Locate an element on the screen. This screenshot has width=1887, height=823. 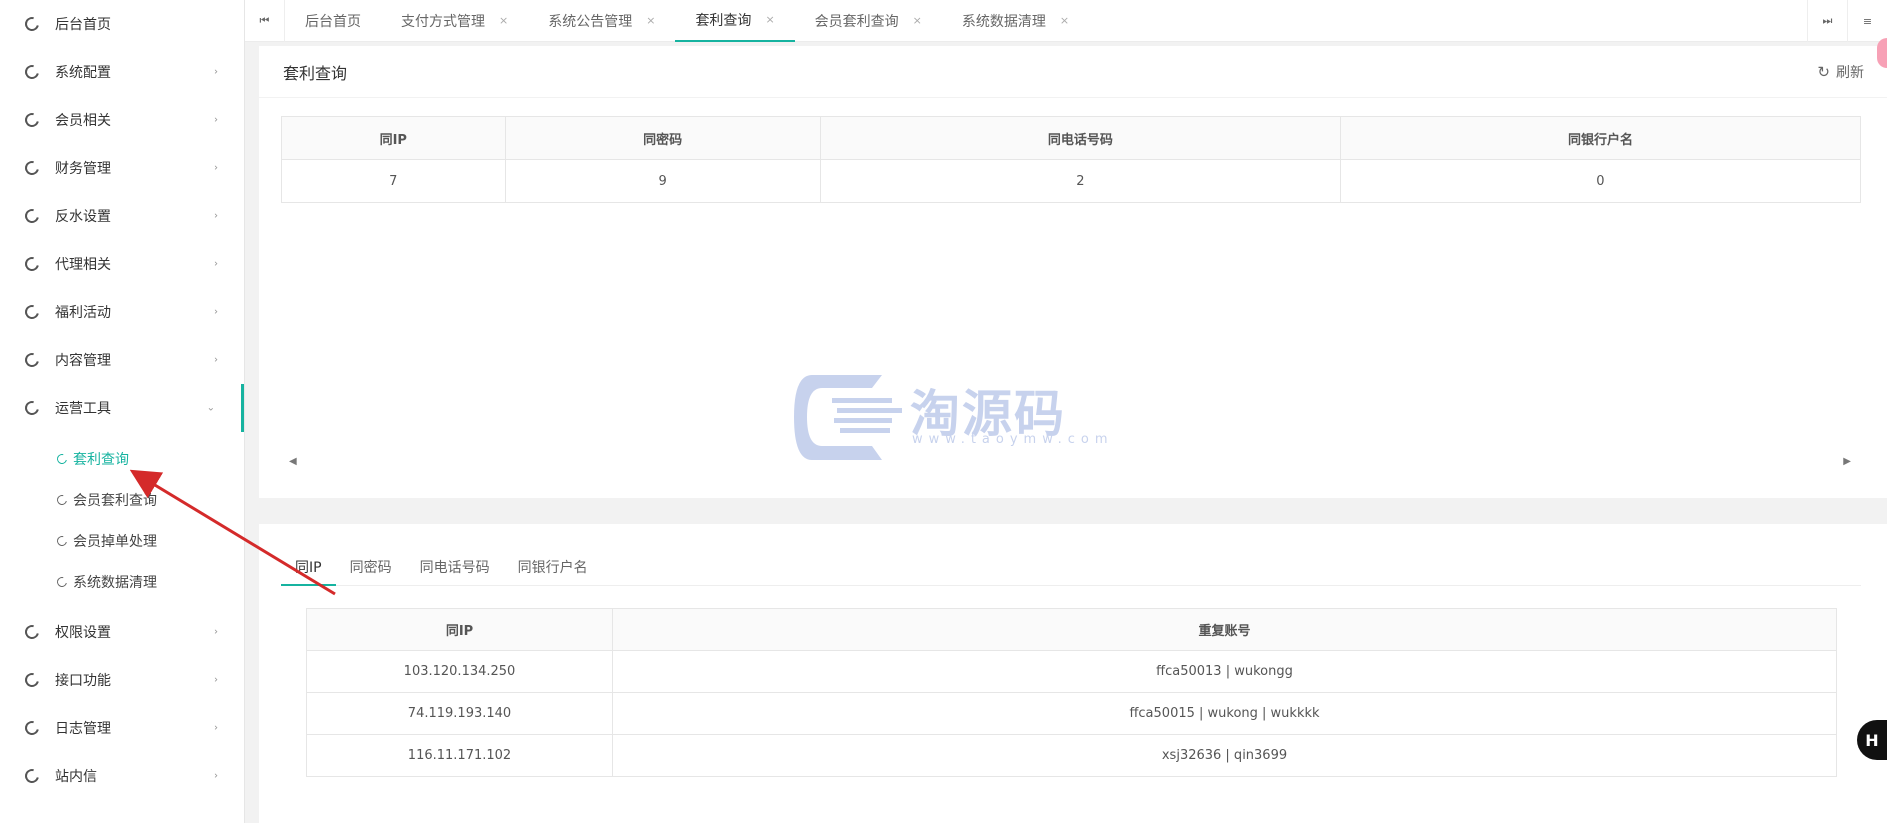
tab-payment-methods: 支付方式管理 × is located at coordinates (454, 21).